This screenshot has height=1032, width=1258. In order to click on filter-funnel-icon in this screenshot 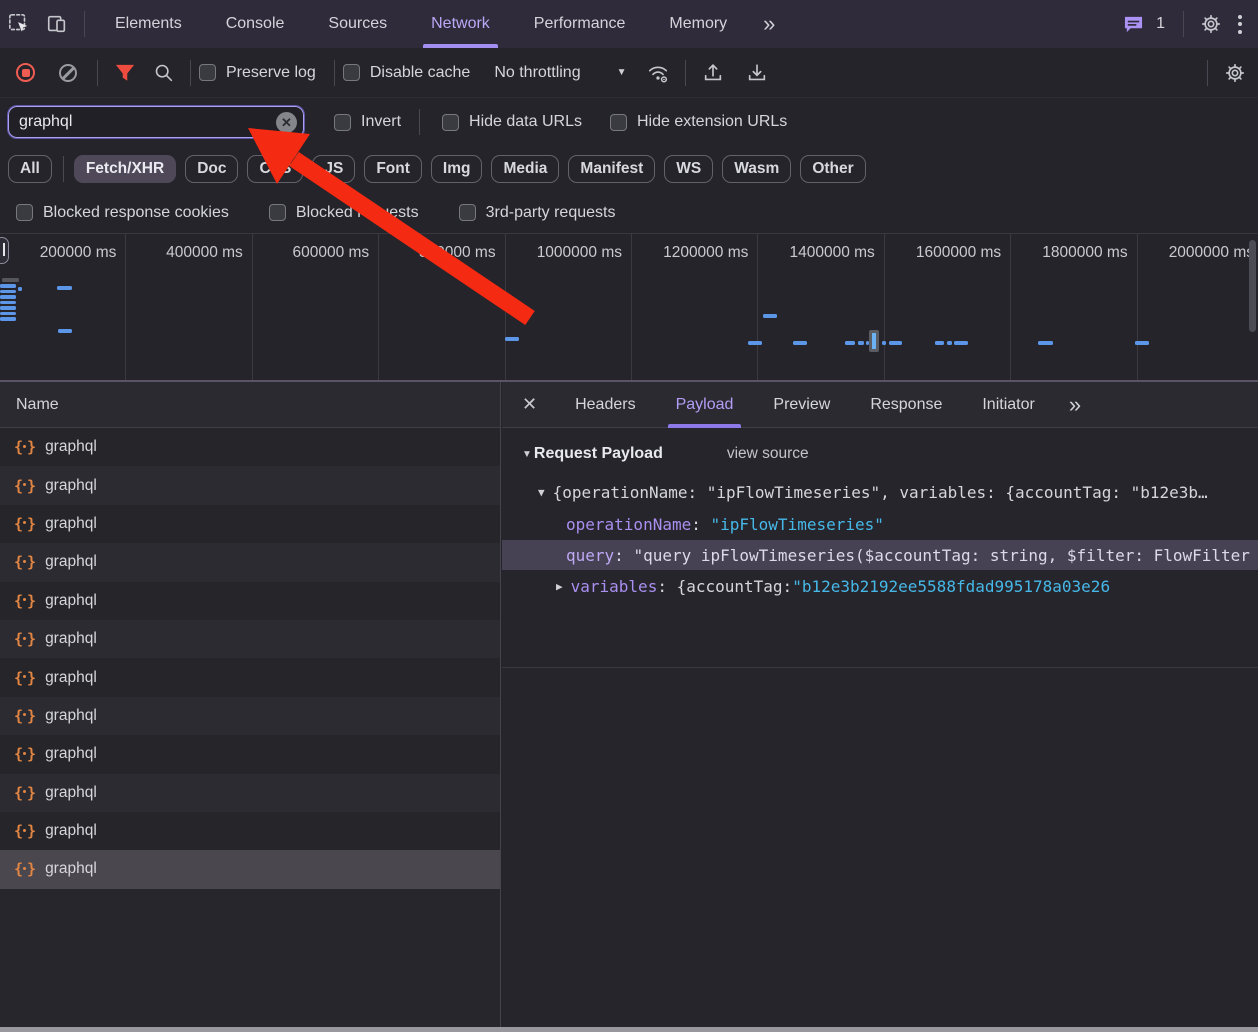, I will do `click(125, 73)`.